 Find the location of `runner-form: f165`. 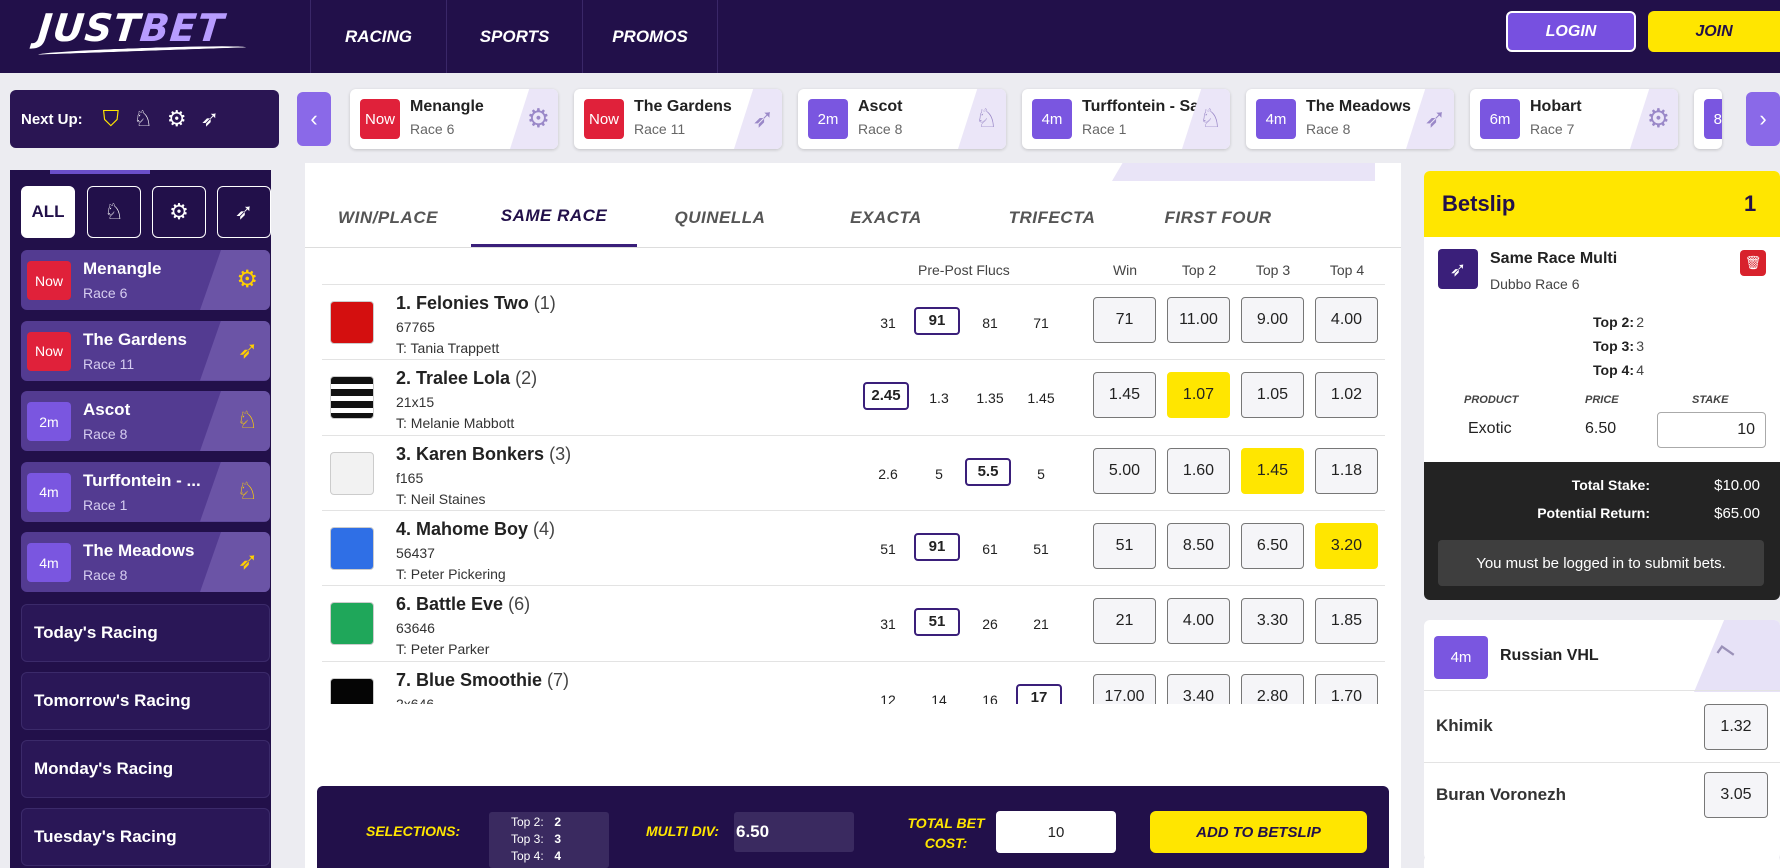

runner-form: f165 is located at coordinates (410, 477).